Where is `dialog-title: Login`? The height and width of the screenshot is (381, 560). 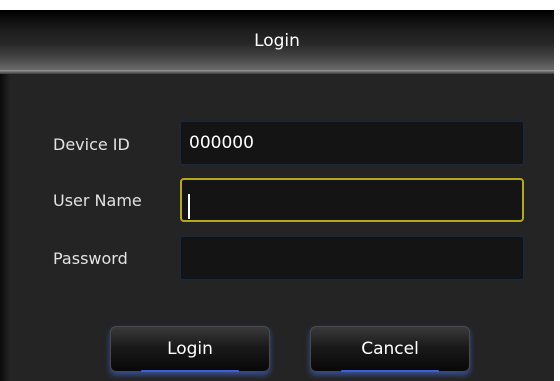 dialog-title: Login is located at coordinates (277, 41).